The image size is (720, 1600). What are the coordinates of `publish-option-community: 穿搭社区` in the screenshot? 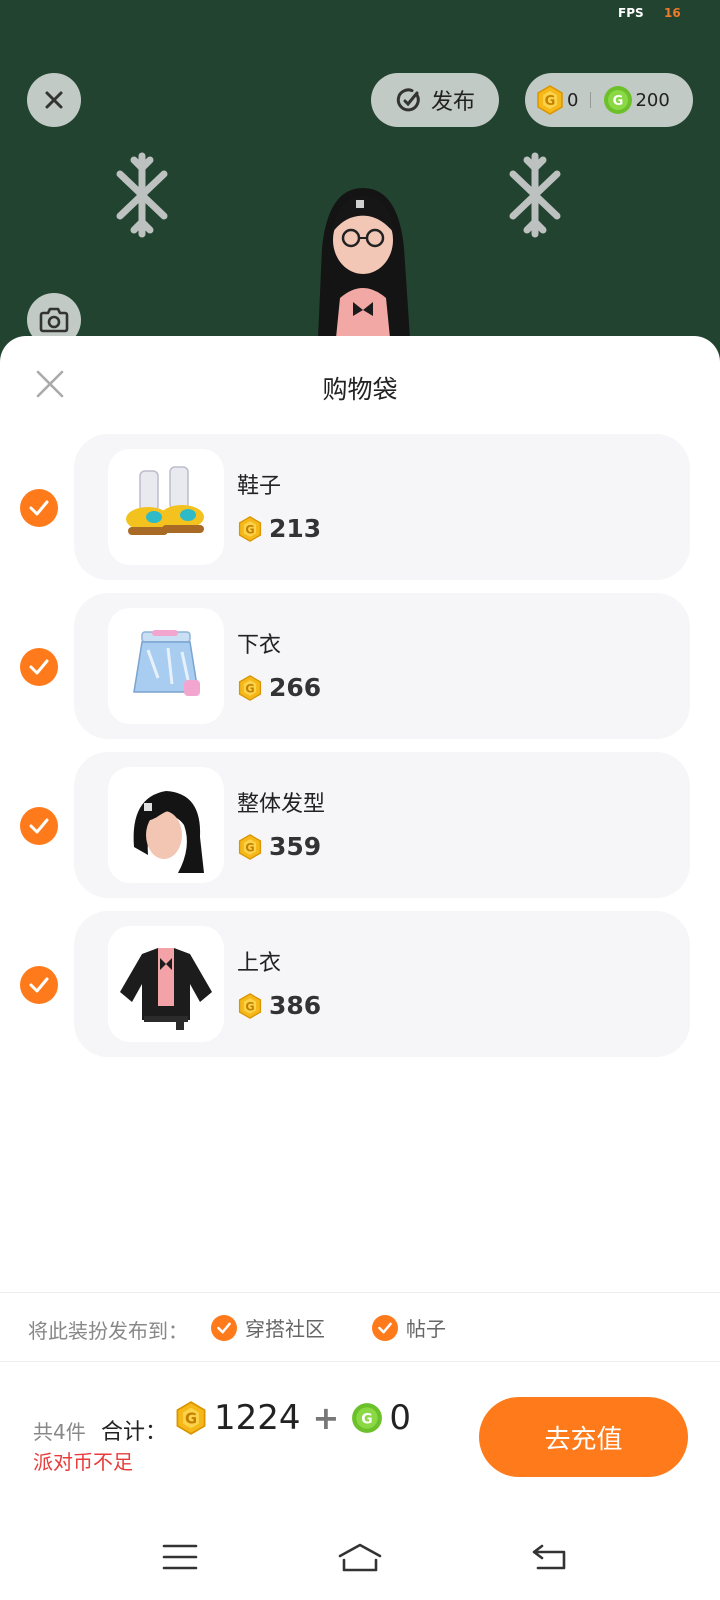 It's located at (268, 1327).